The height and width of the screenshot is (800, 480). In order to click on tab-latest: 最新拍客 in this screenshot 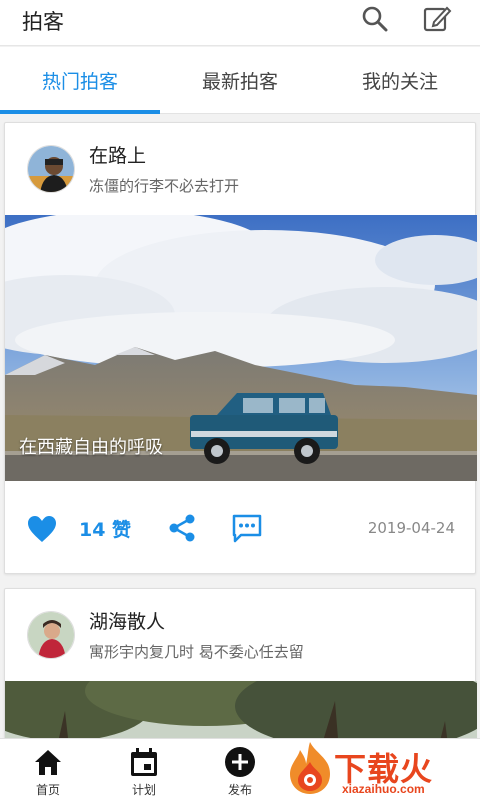, I will do `click(240, 80)`.